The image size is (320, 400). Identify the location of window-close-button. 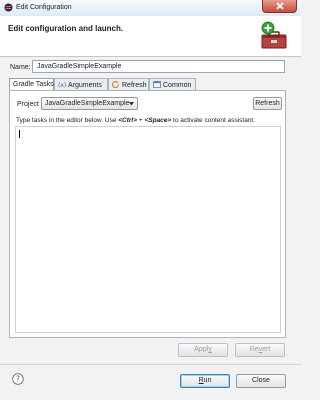
(279, 6).